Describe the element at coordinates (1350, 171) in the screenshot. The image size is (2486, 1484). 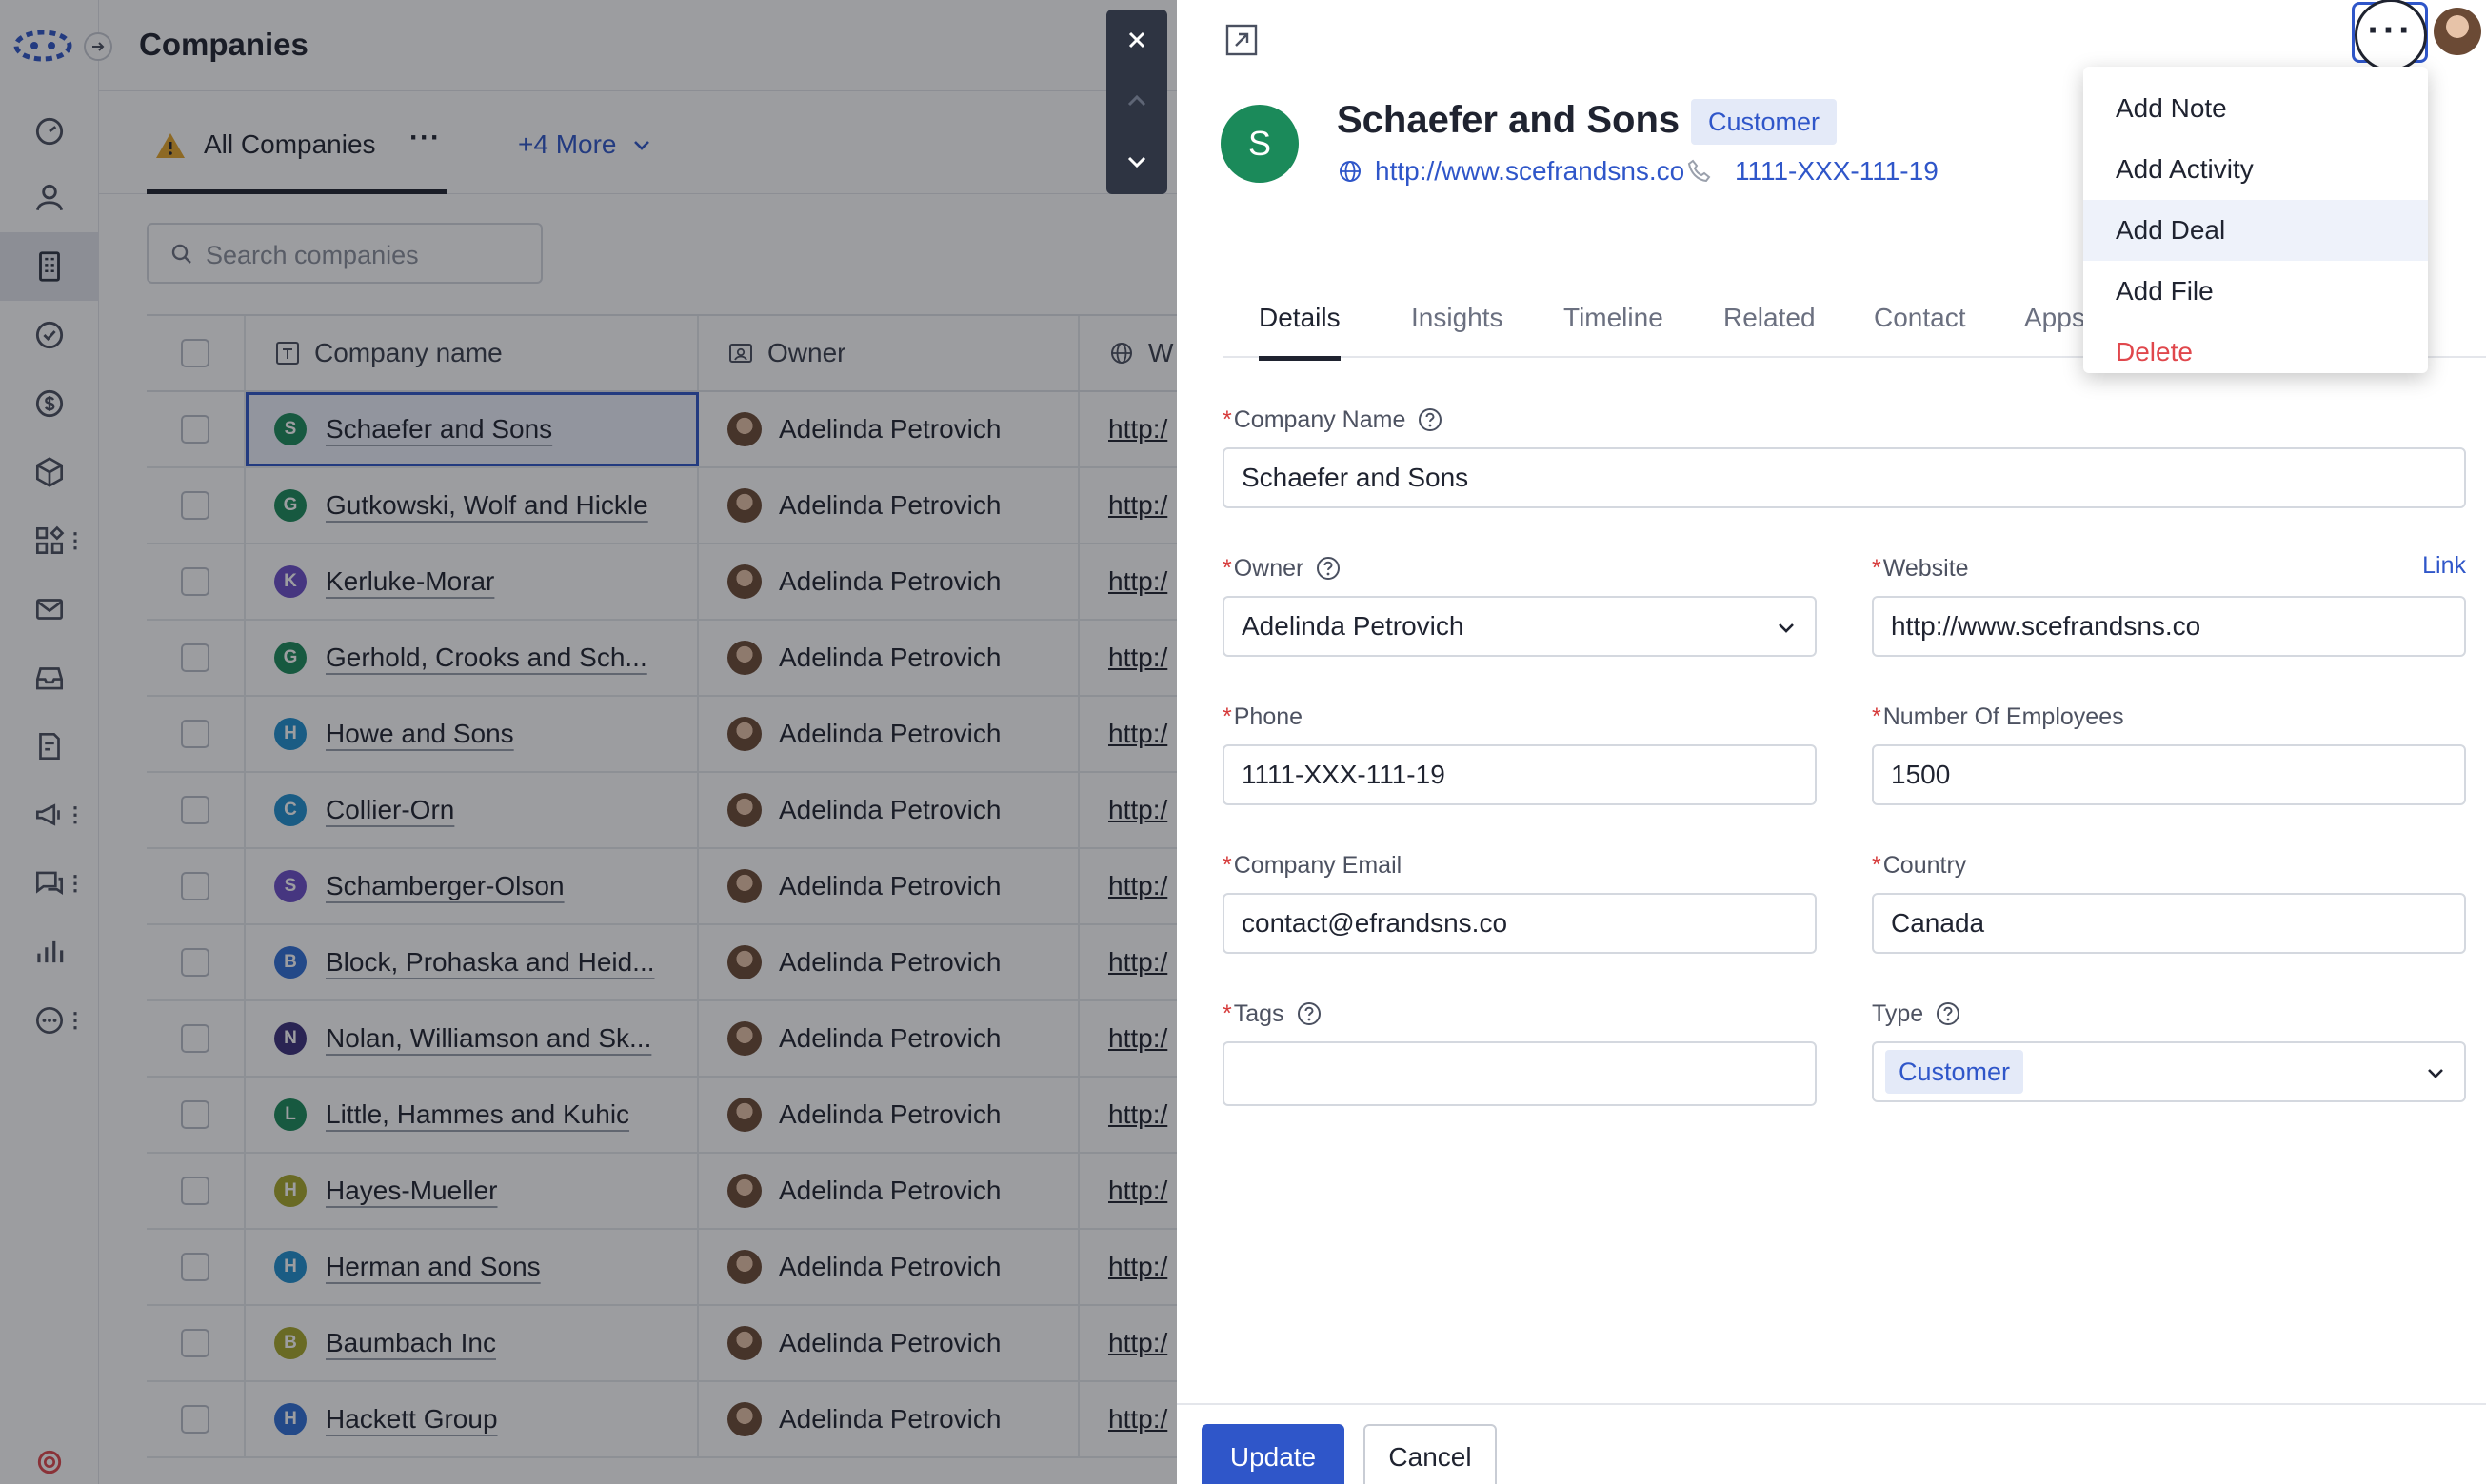
I see `globe-icon` at that location.